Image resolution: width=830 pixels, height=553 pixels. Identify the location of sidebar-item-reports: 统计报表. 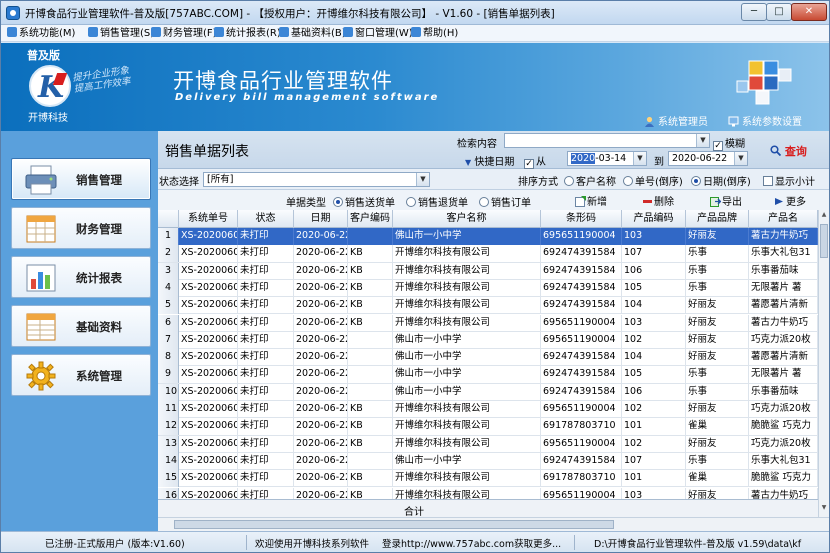
(81, 277).